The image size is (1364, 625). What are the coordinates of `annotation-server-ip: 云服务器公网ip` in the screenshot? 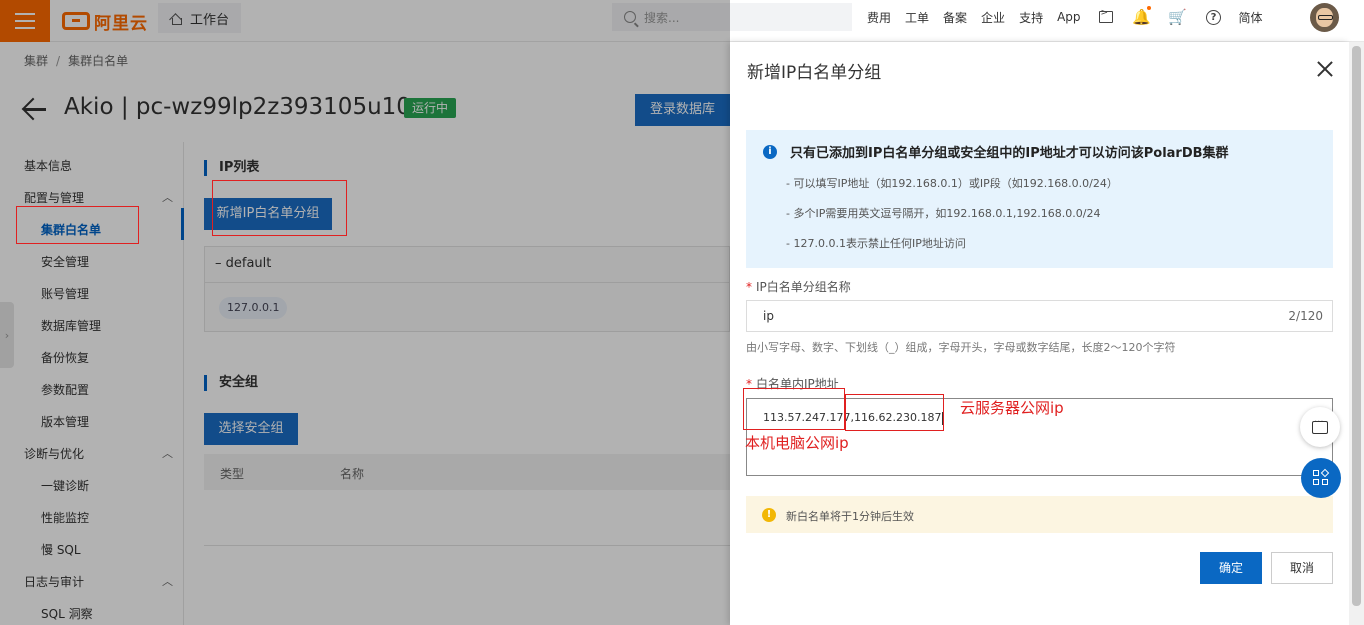 It's located at (1012, 408).